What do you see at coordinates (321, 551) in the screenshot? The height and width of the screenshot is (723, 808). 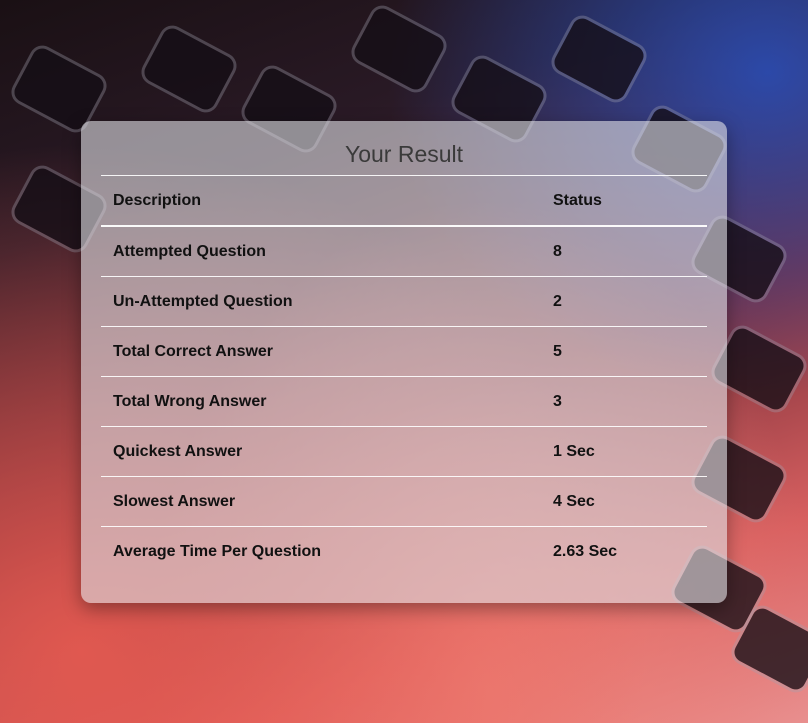 I see `row-description: Average Time Per Question` at bounding box center [321, 551].